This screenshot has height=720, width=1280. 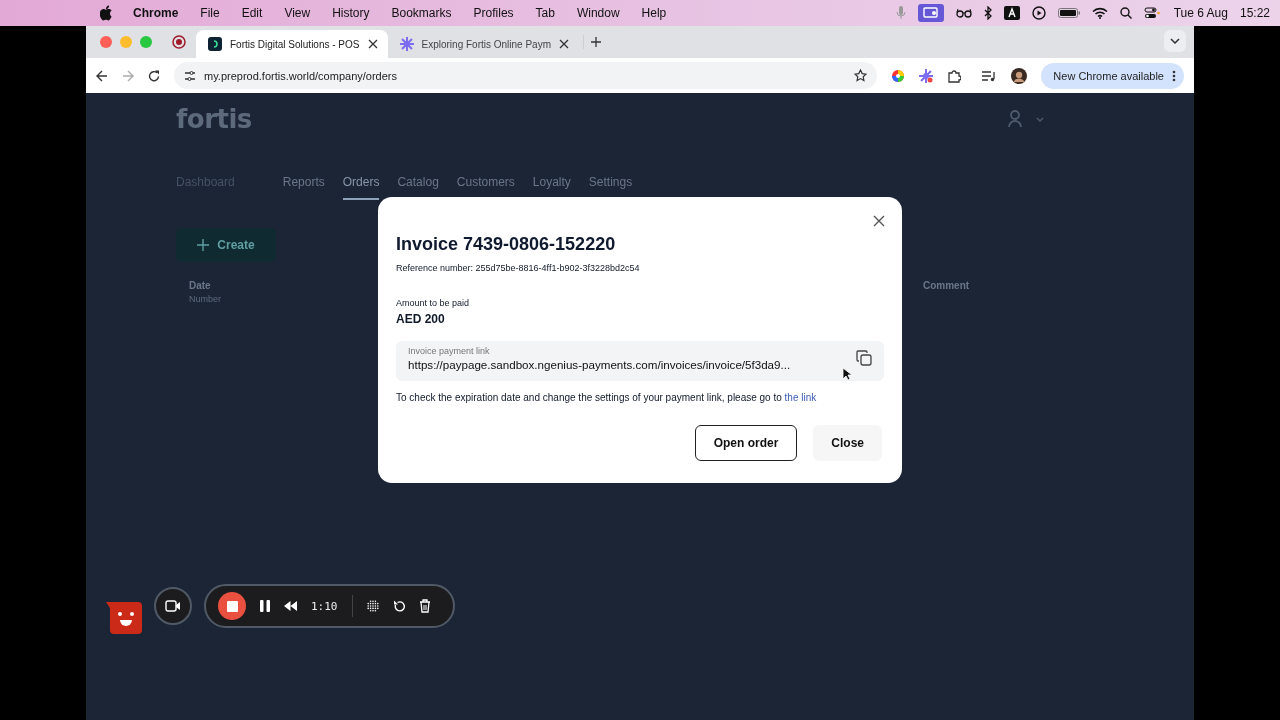 I want to click on dot-grid-icon, so click(x=372, y=606).